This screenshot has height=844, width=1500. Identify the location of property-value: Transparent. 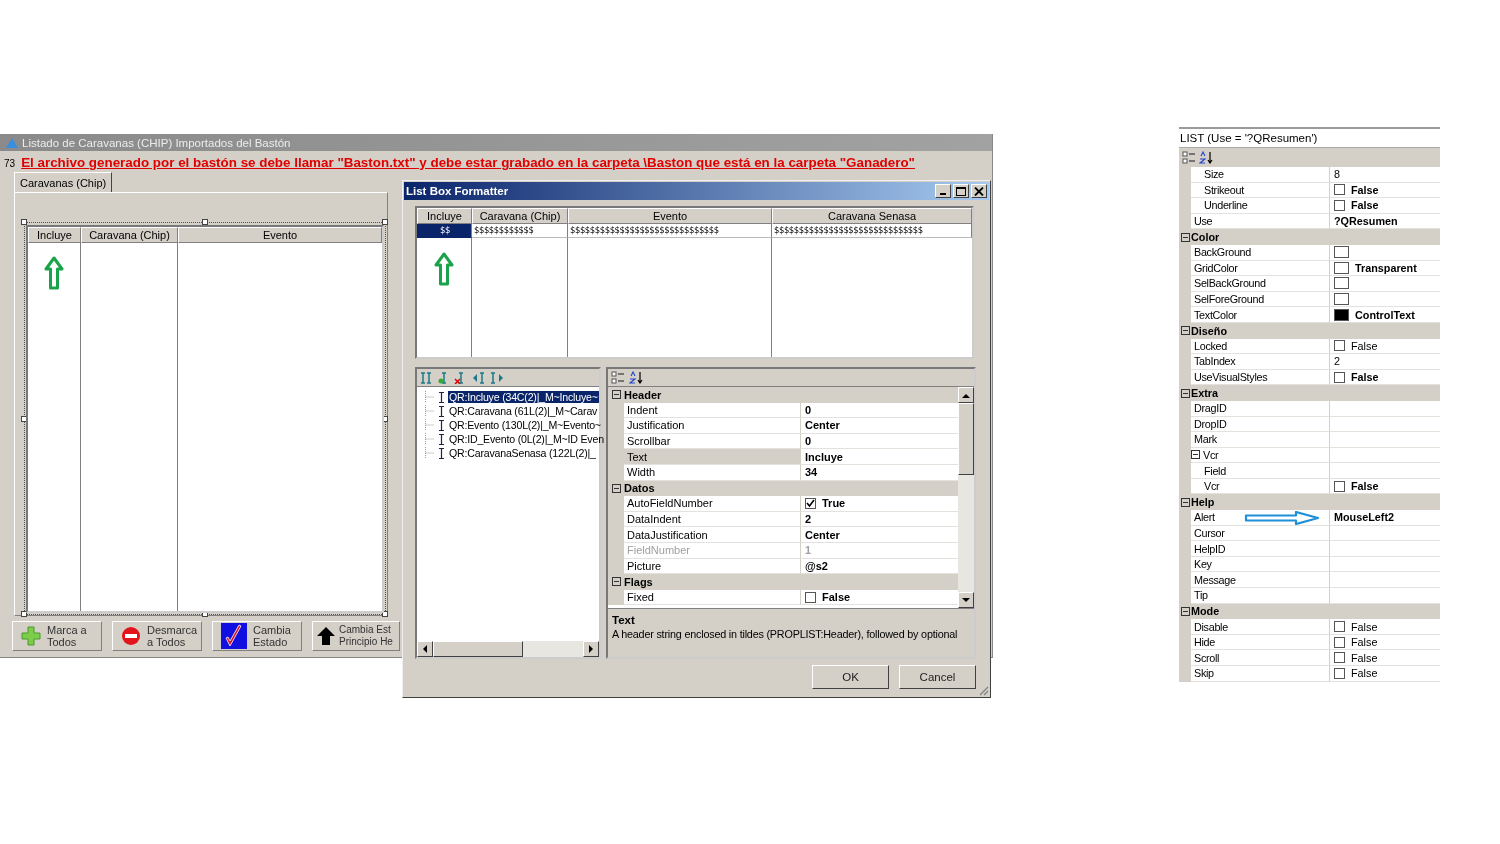
(1386, 267).